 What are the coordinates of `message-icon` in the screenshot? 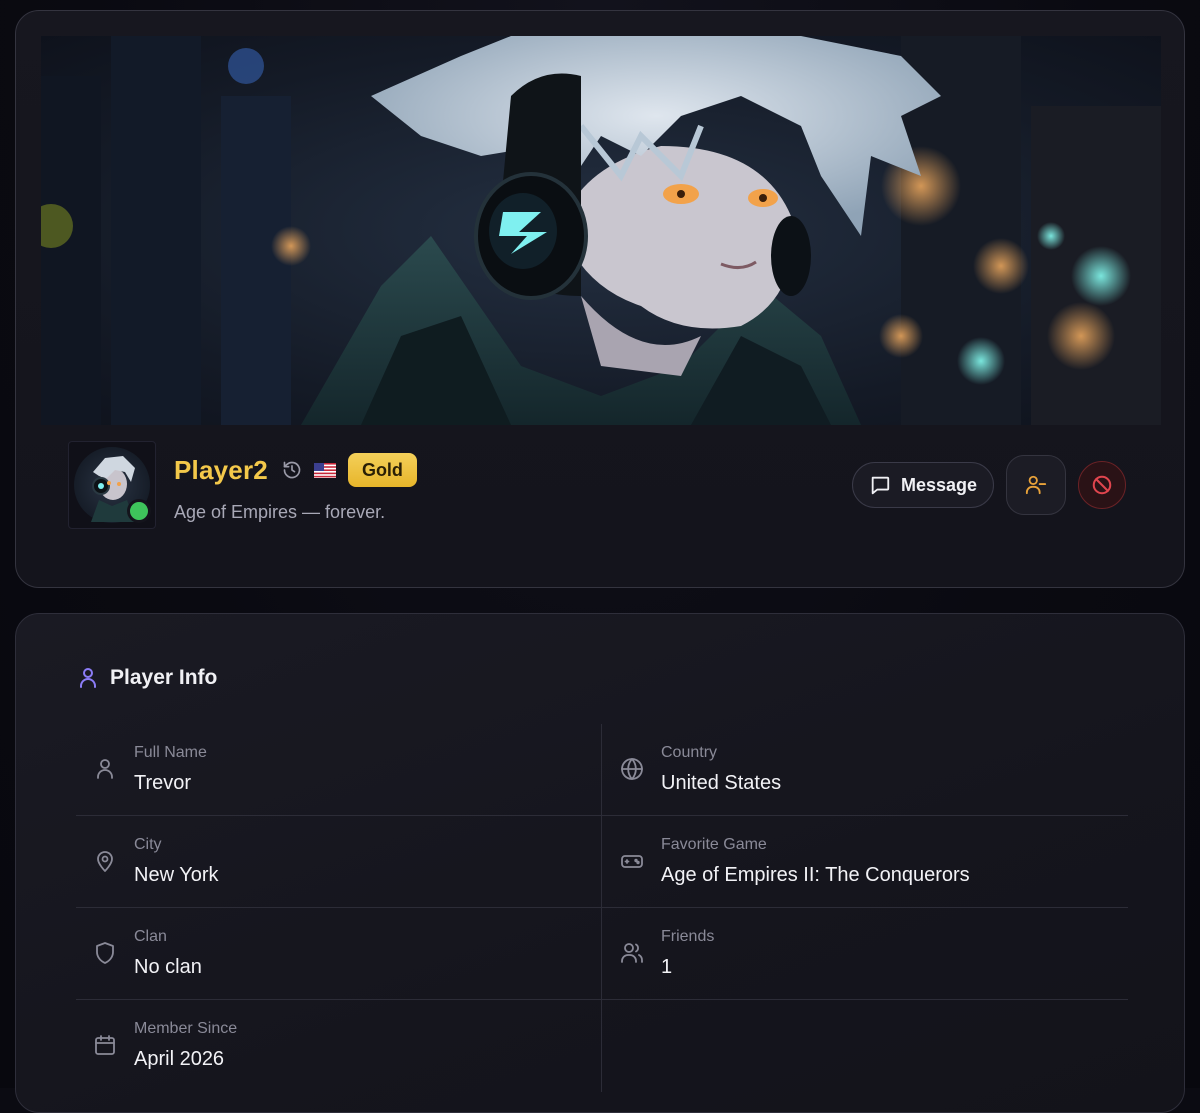 It's located at (880, 485).